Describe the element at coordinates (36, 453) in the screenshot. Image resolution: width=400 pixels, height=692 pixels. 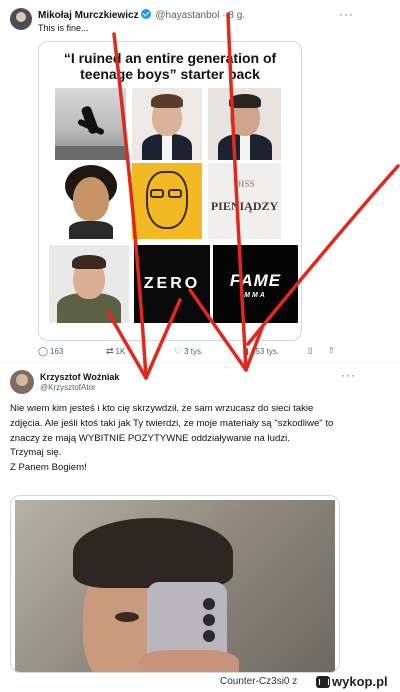
I see `reply-paragraph-2: Trzymaj się.` at that location.